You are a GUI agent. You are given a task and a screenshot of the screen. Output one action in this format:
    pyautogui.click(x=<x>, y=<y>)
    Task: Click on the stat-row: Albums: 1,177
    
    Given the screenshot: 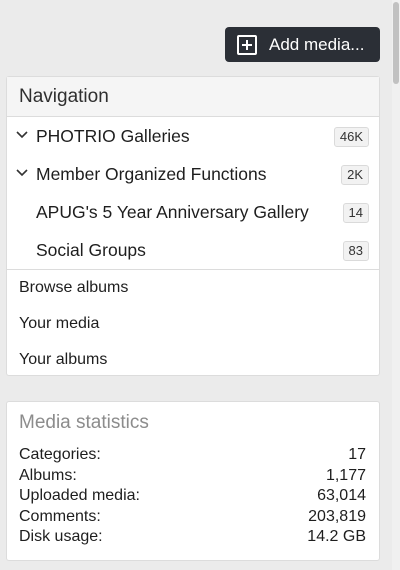 What is the action you would take?
    pyautogui.click(x=192, y=476)
    